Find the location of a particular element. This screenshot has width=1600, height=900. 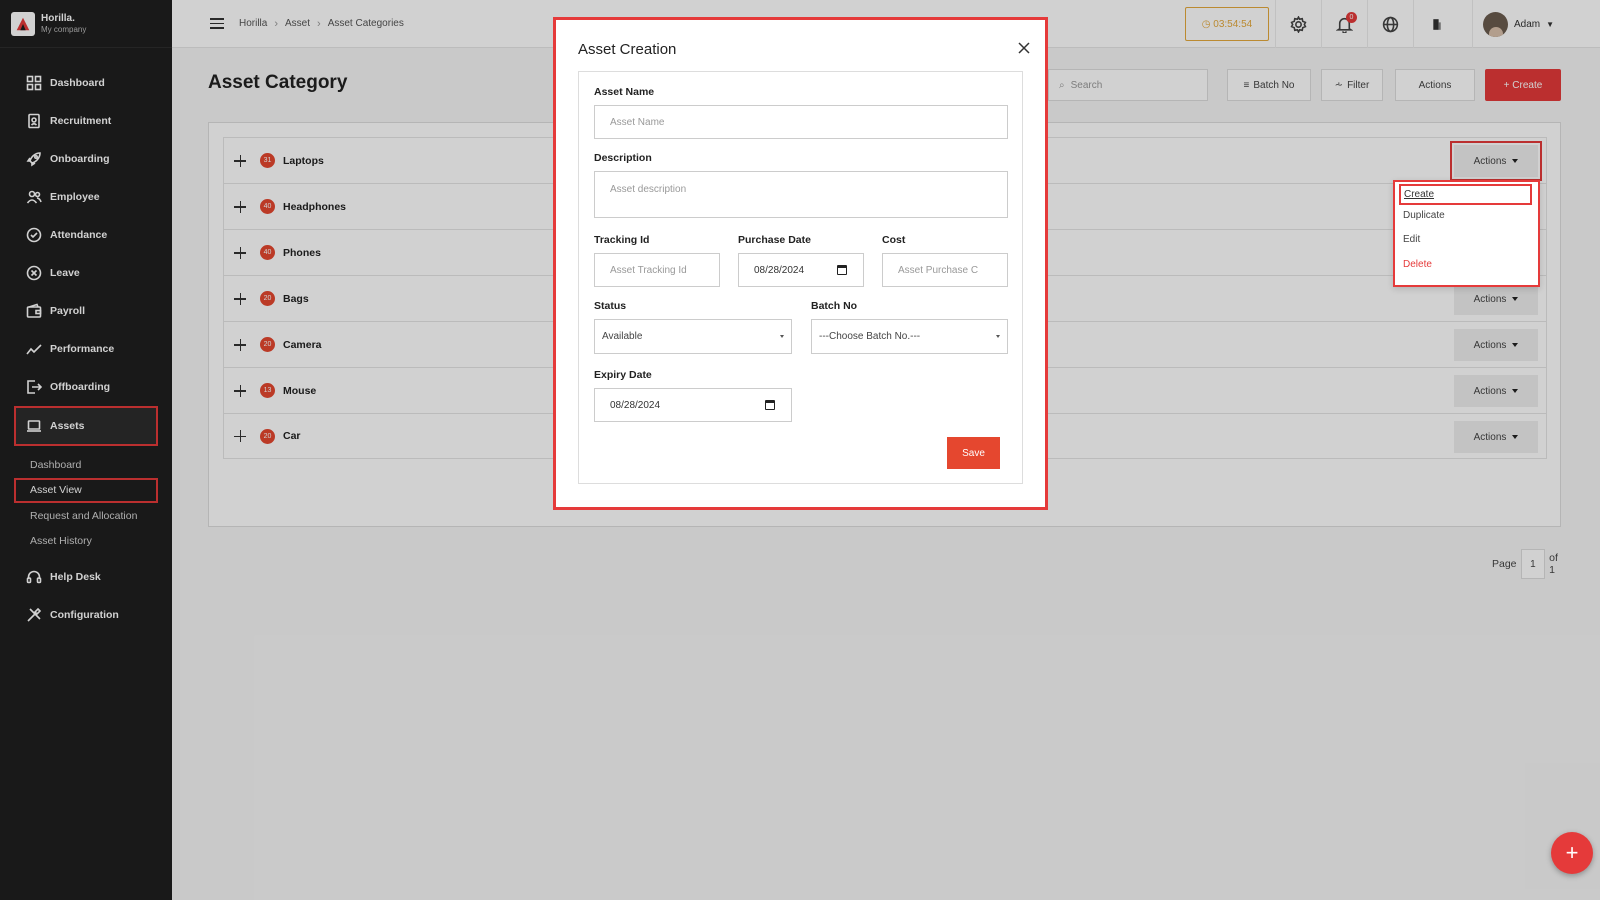

modal-title: Asset Creation is located at coordinates (627, 49).